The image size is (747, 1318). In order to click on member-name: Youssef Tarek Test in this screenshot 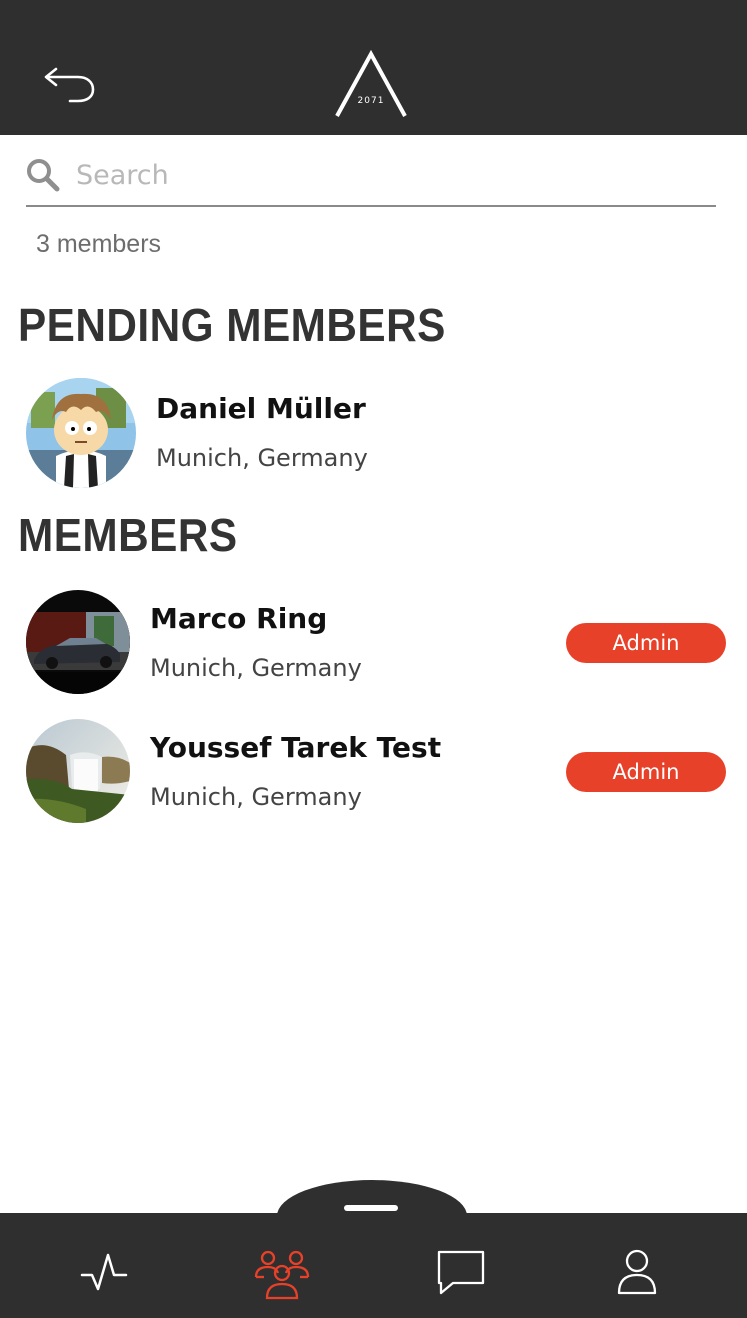, I will do `click(296, 747)`.